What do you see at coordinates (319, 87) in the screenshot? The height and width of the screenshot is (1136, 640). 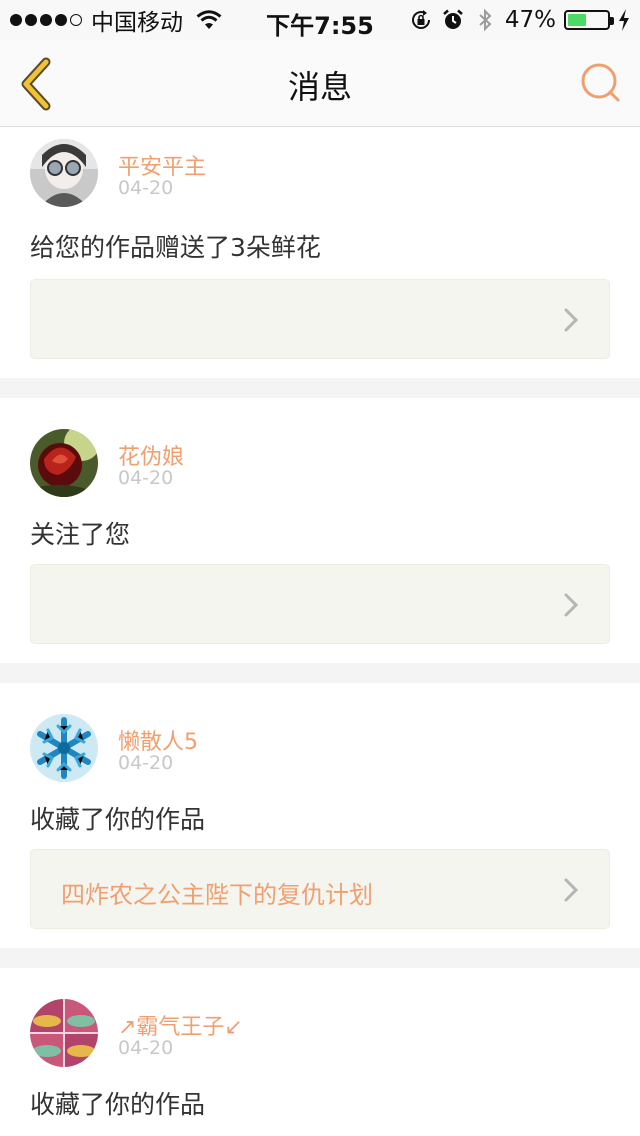 I see `page-title: 消息` at bounding box center [319, 87].